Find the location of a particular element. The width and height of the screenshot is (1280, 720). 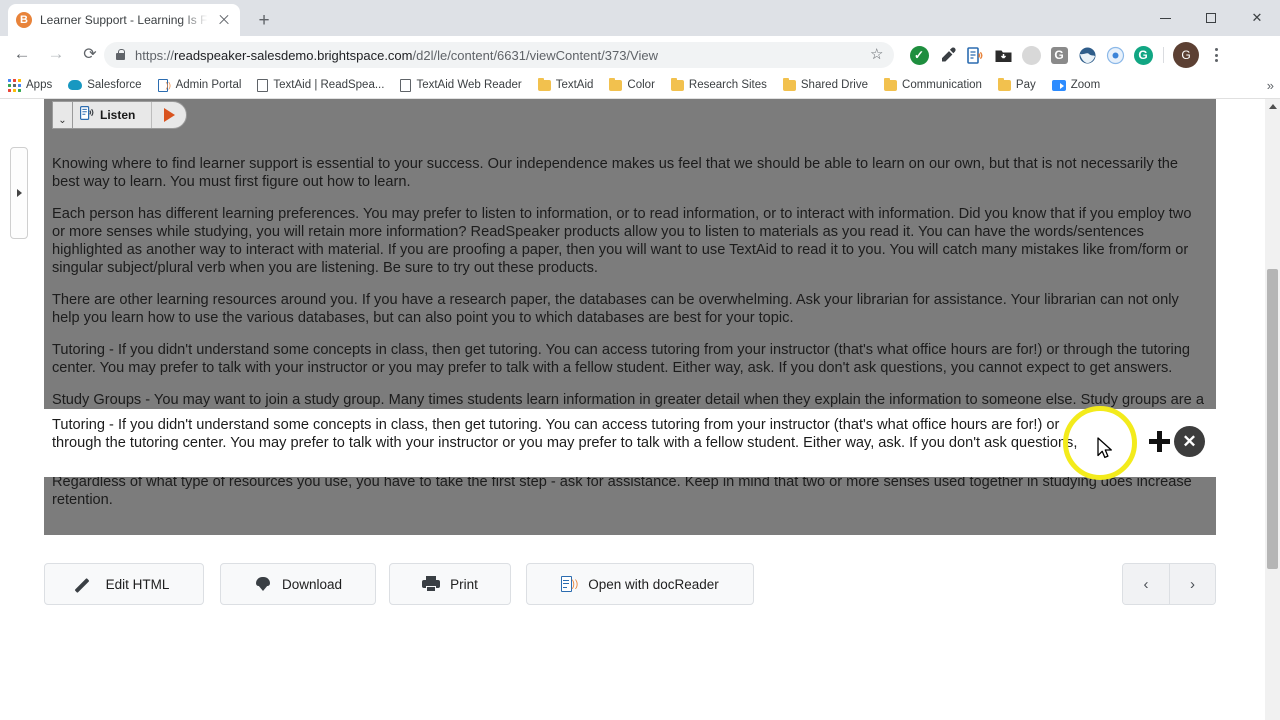

url-host: readspeaker-salesdemo.brightspace.com is located at coordinates (293, 55).